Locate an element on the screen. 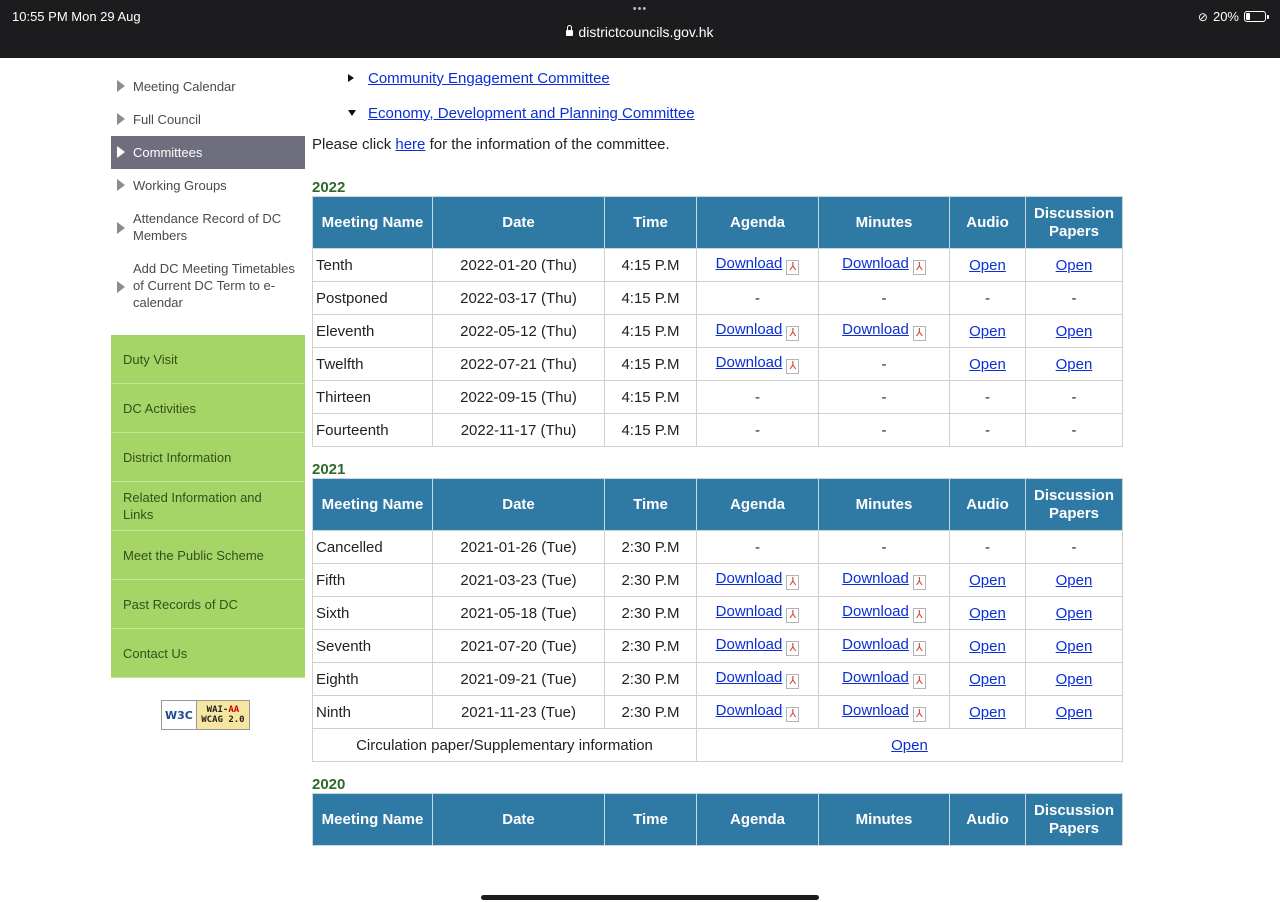  table-cell: 2021-01-26 (Tue) is located at coordinates (518, 547).